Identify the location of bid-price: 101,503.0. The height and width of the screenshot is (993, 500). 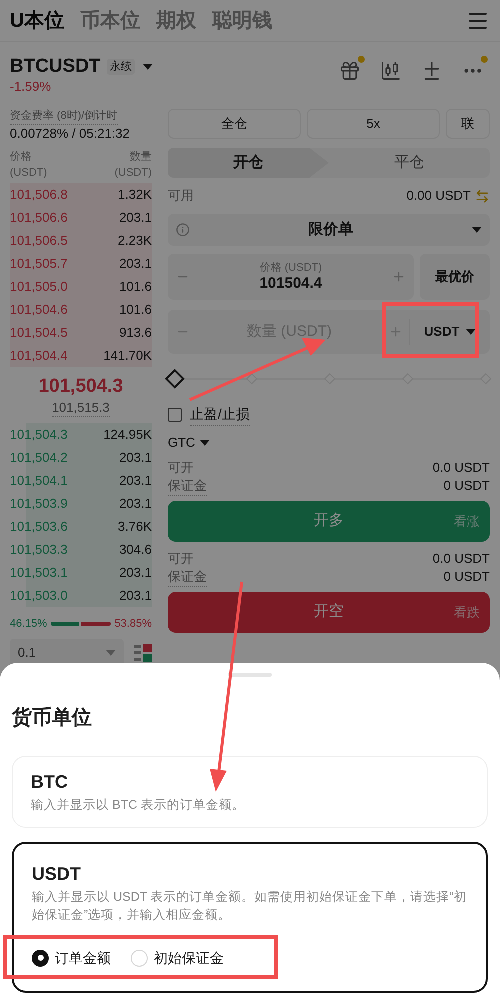
(39, 596).